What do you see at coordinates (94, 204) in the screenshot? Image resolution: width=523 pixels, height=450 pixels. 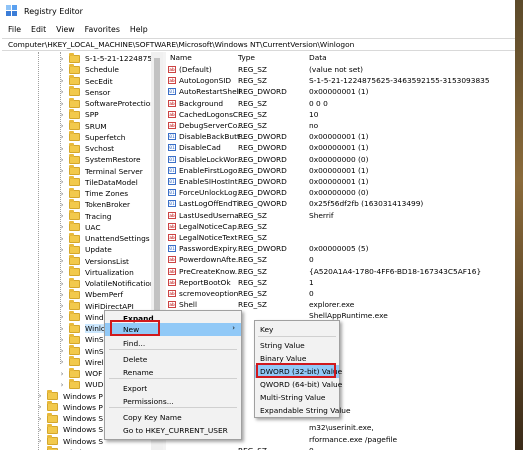 I see `tree-item: › TokenBroker` at bounding box center [94, 204].